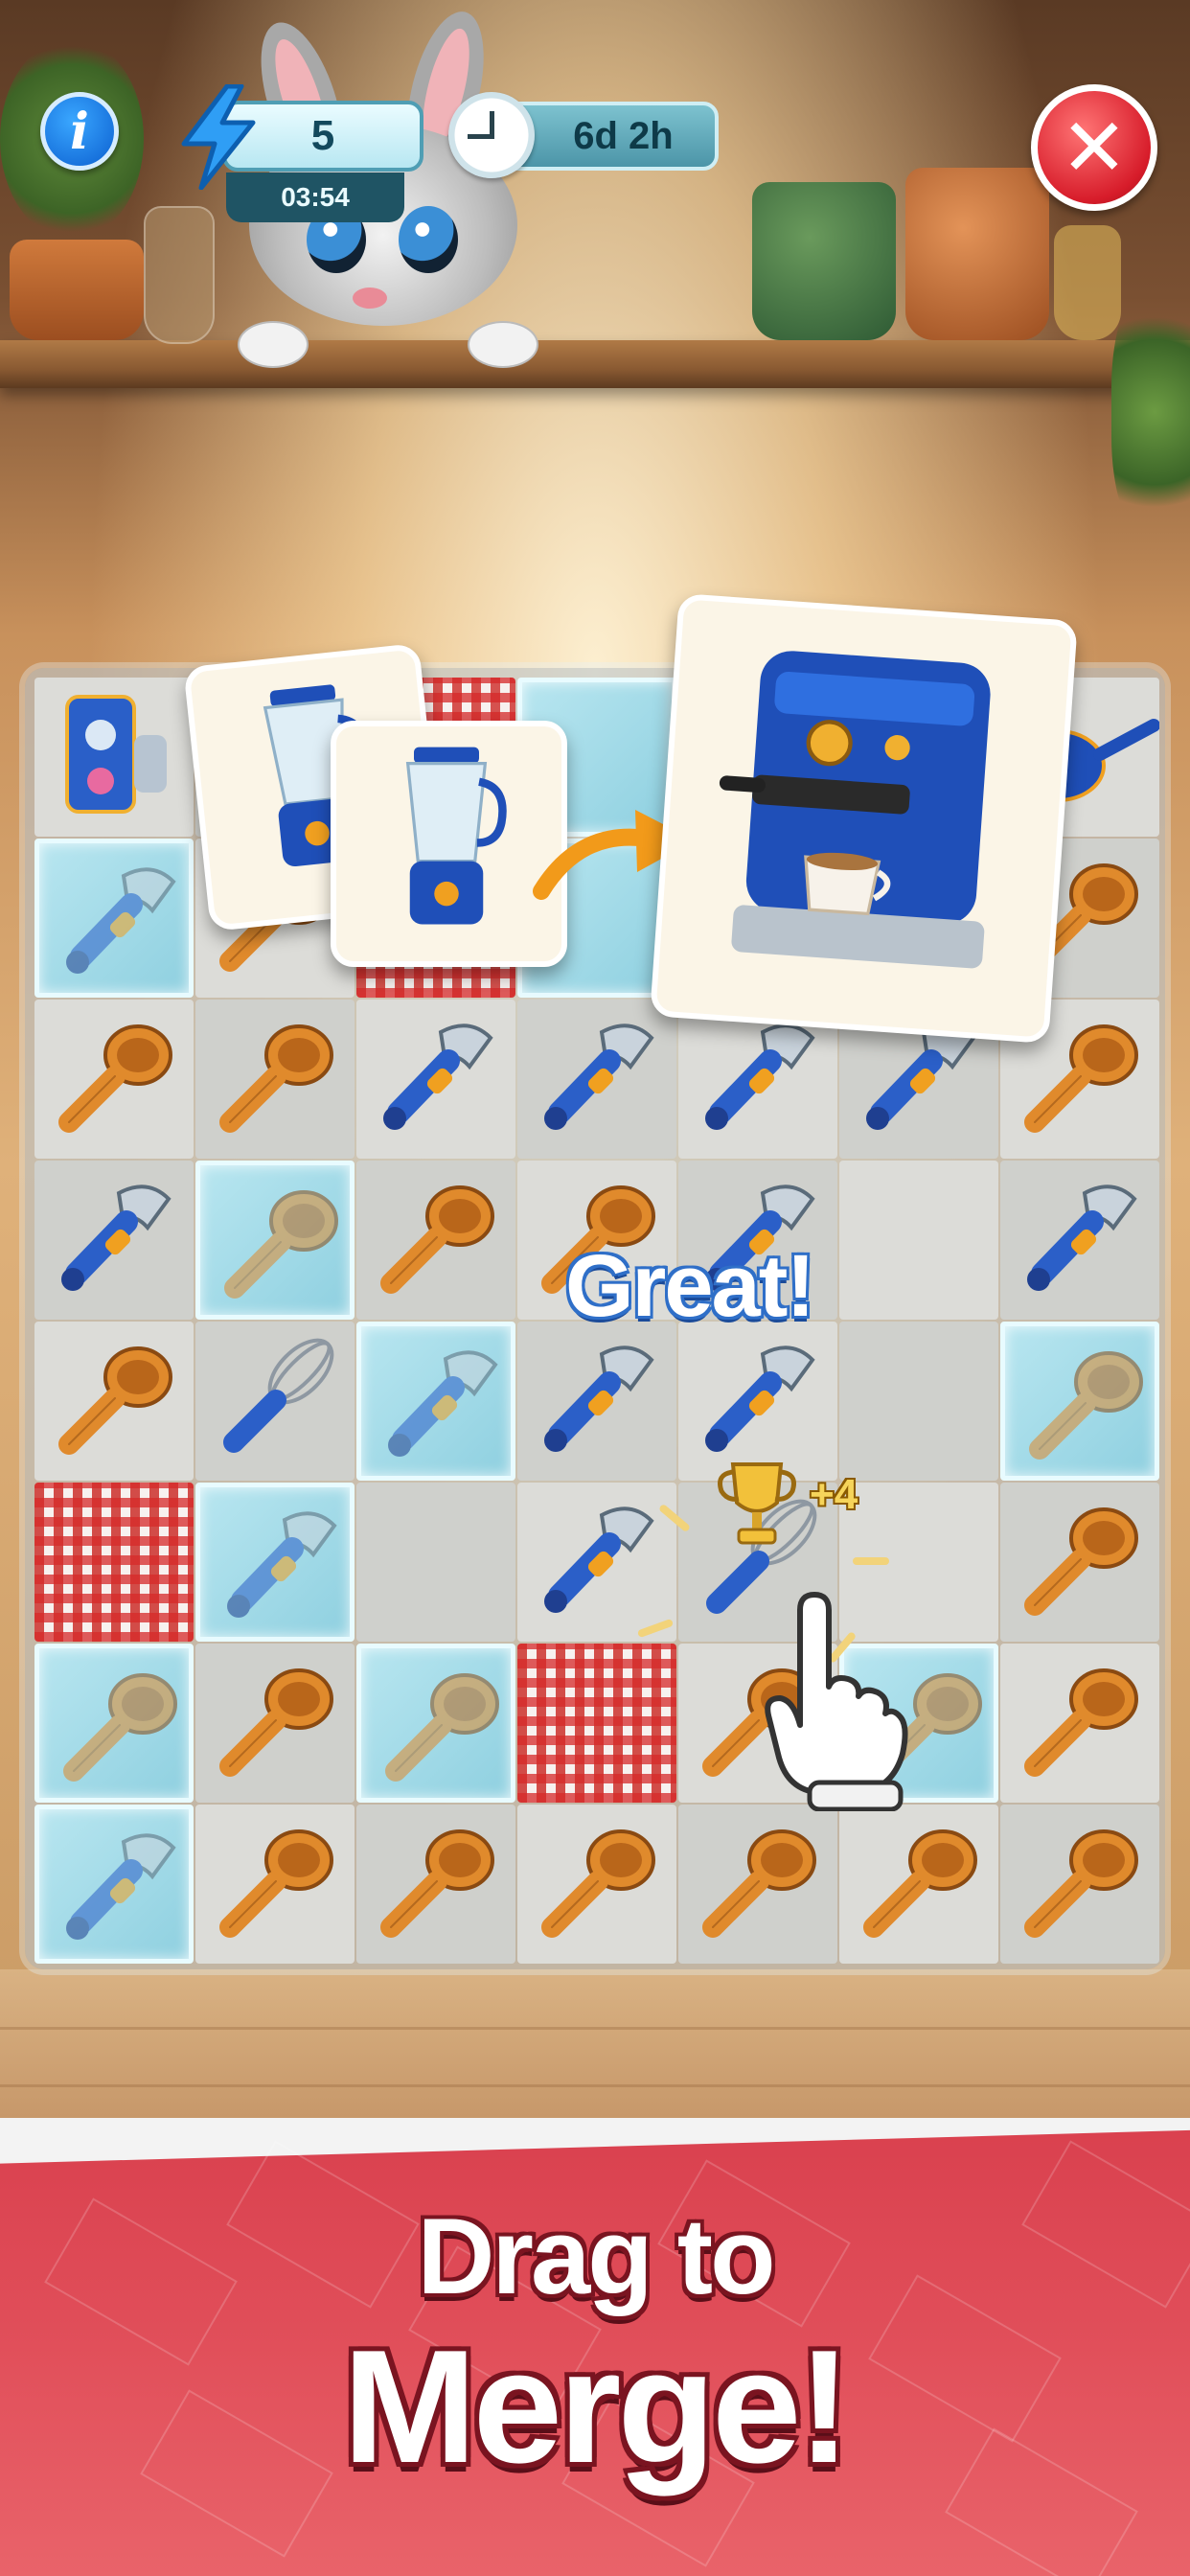  What do you see at coordinates (595, 364) in the screenshot?
I see `wooden-shelf` at bounding box center [595, 364].